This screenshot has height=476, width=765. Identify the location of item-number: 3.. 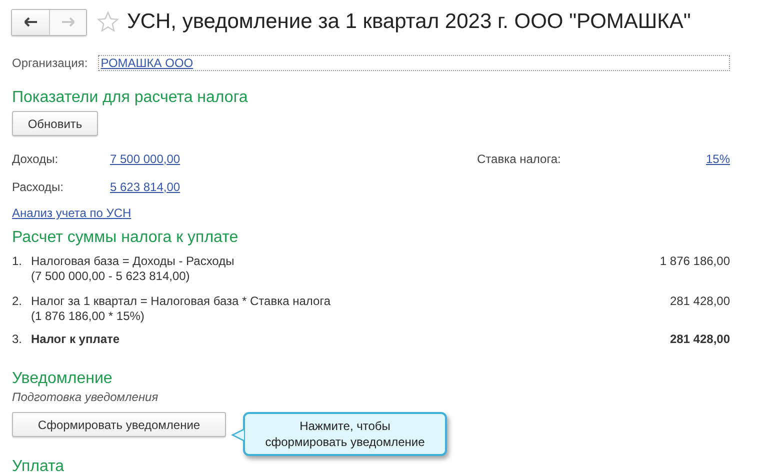
(18, 339).